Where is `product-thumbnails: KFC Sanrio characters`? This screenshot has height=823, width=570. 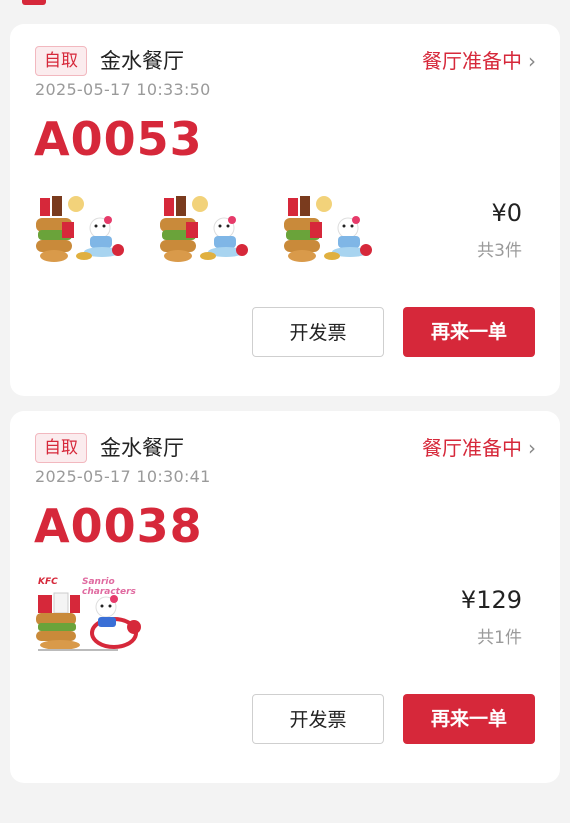 product-thumbnails: KFC Sanrio characters is located at coordinates (90, 615).